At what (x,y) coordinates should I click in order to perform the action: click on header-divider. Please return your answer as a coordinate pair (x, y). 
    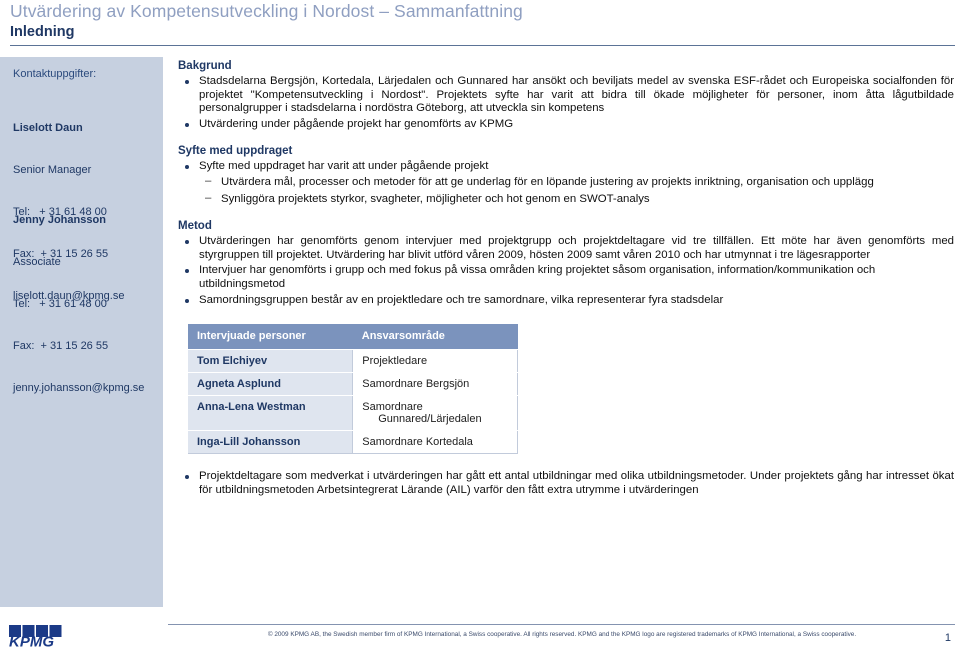
    Looking at the image, I should click on (482, 45).